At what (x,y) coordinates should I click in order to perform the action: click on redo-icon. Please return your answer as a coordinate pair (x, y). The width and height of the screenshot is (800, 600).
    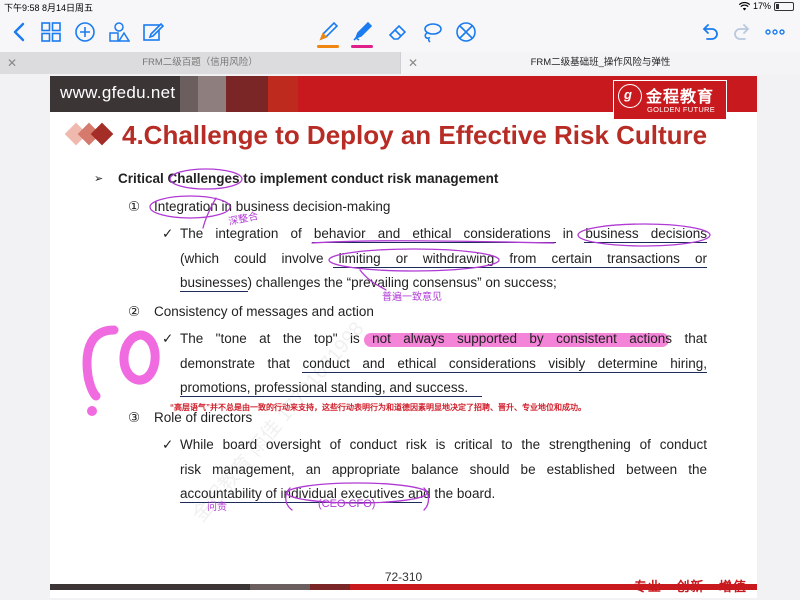
    Looking at the image, I should click on (743, 32).